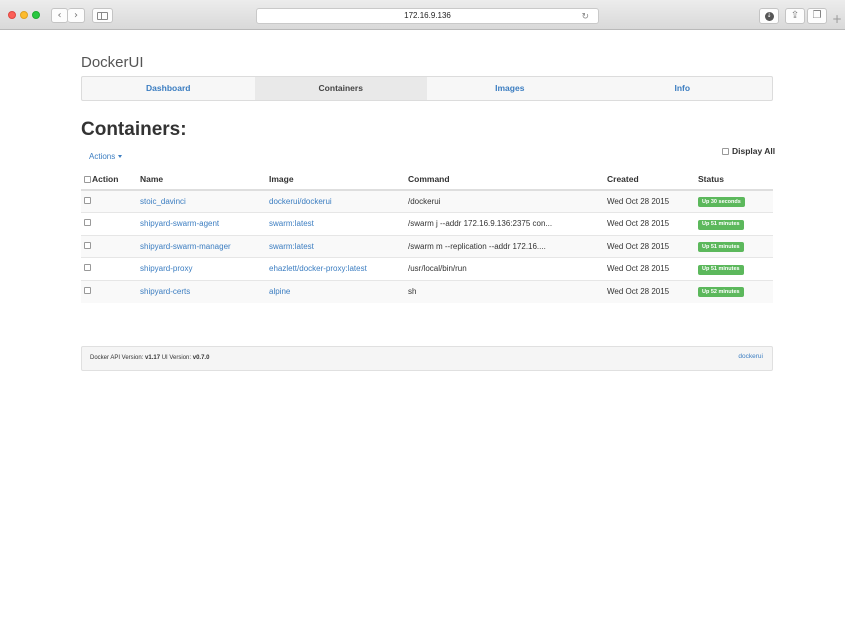 The image size is (845, 621). Describe the element at coordinates (735, 201) in the screenshot. I see `container-status-cell: Up 30 seconds` at that location.